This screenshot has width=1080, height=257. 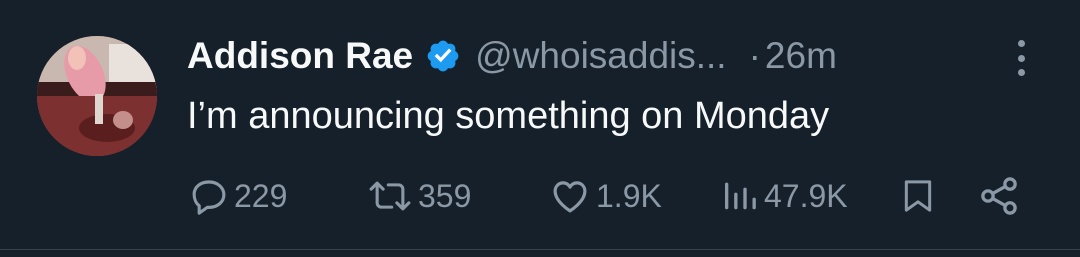 I want to click on bookmark-button, so click(x=918, y=196).